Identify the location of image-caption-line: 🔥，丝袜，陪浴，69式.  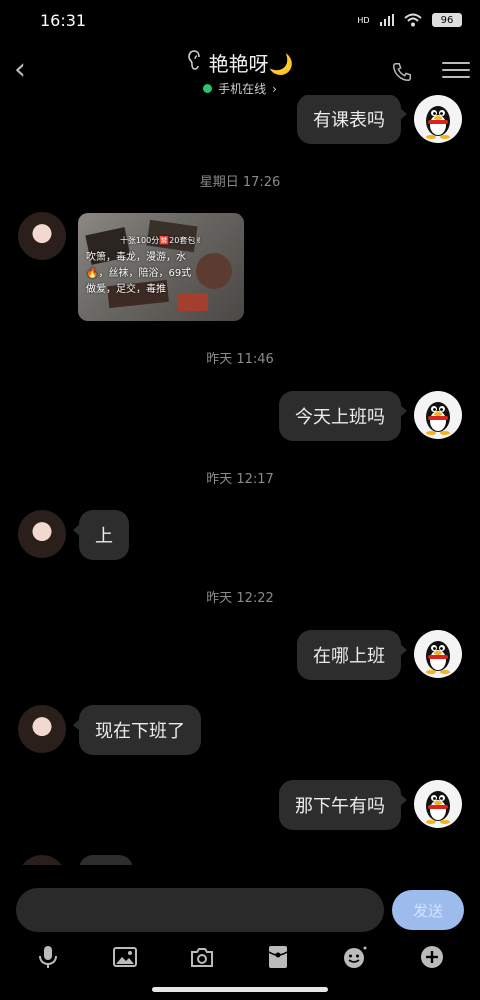
(139, 273).